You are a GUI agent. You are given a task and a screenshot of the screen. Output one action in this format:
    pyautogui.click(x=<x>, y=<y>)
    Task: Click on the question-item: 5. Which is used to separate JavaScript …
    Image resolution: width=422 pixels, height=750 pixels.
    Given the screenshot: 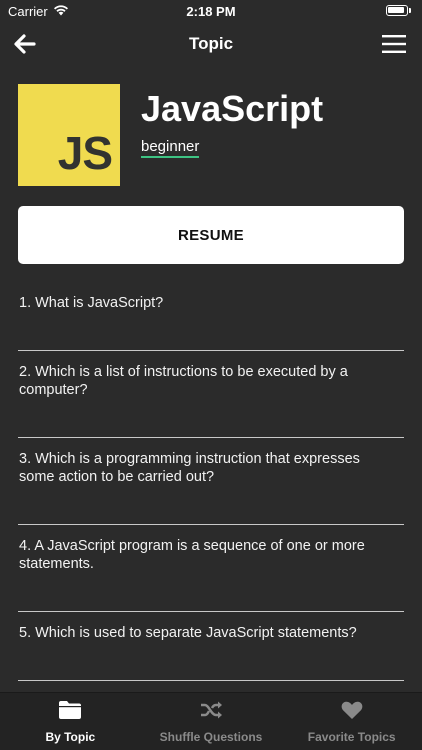 What is the action you would take?
    pyautogui.click(x=211, y=646)
    